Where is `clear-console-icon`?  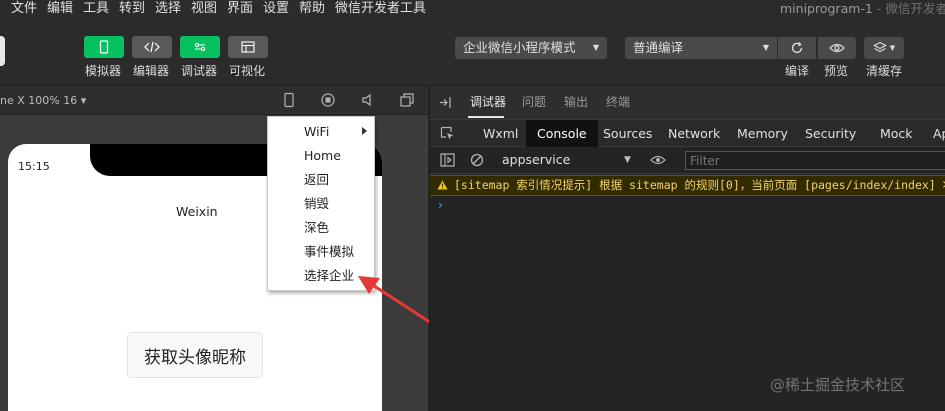 clear-console-icon is located at coordinates (477, 160).